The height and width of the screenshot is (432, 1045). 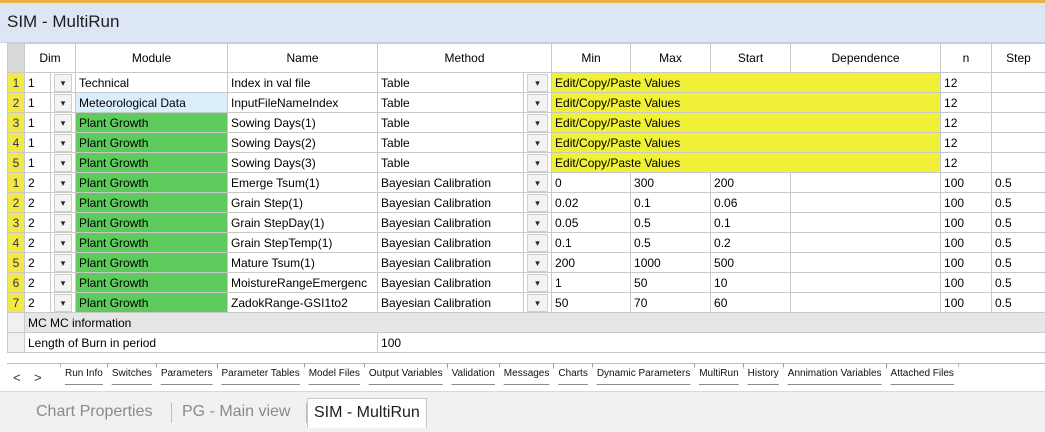 I want to click on module-cell: Technical, so click(x=152, y=82).